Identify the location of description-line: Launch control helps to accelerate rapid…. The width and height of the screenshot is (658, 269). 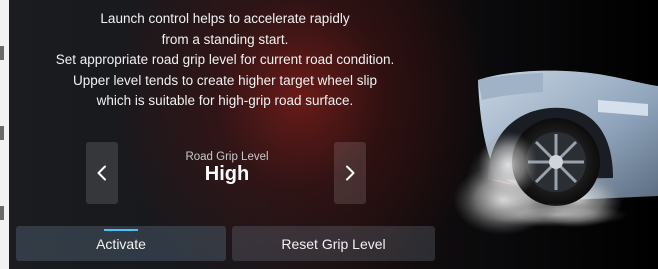
(225, 18).